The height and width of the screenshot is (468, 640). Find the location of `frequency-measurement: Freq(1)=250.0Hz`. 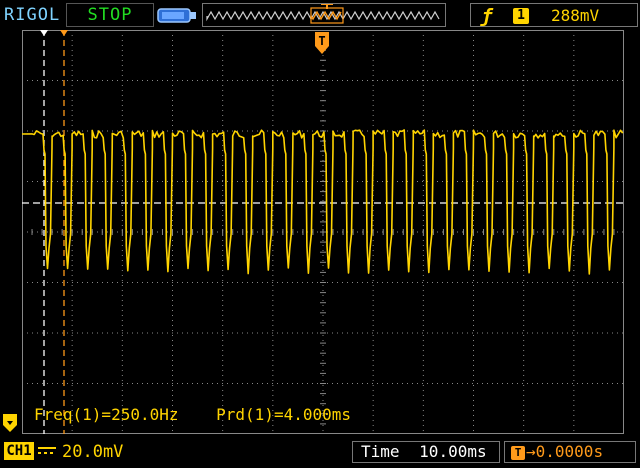

frequency-measurement: Freq(1)=250.0Hz is located at coordinates (106, 414).